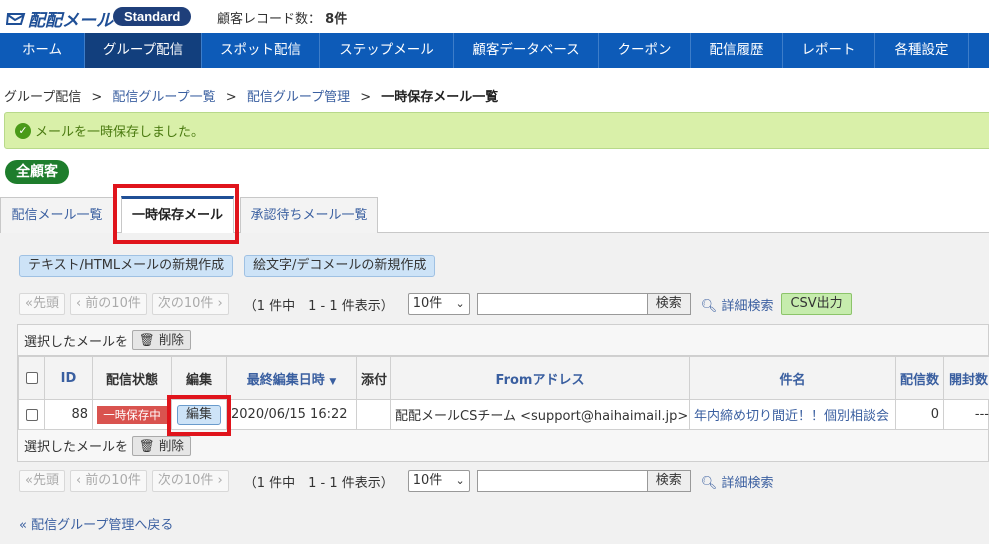 This screenshot has height=544, width=989. I want to click on row-status-cell: 一時保存中, so click(132, 414).